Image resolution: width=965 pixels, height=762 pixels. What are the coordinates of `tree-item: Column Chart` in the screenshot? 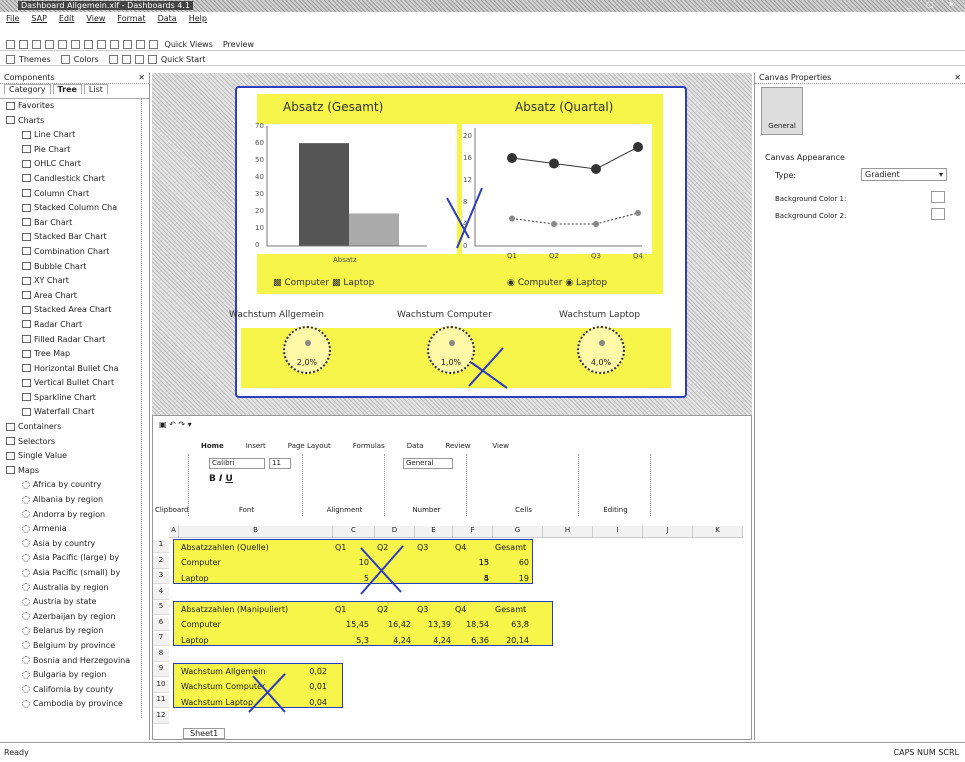 It's located at (74, 194).